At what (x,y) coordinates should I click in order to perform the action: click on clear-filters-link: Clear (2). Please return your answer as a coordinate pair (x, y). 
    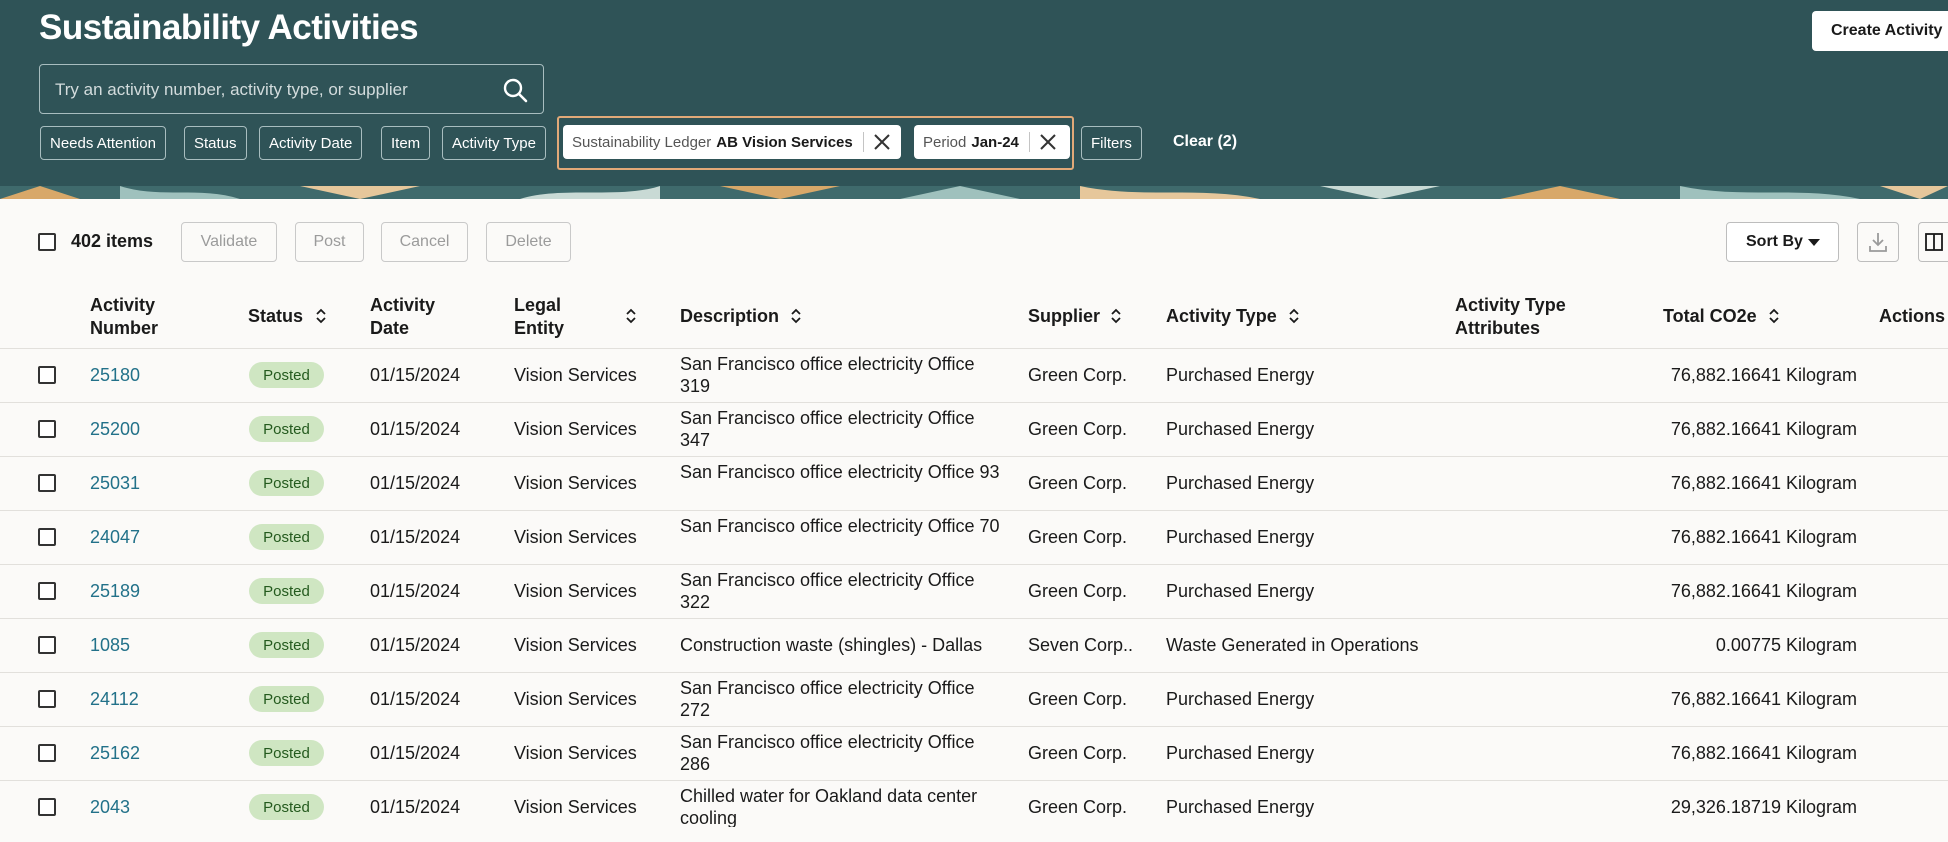
    Looking at the image, I should click on (1205, 142).